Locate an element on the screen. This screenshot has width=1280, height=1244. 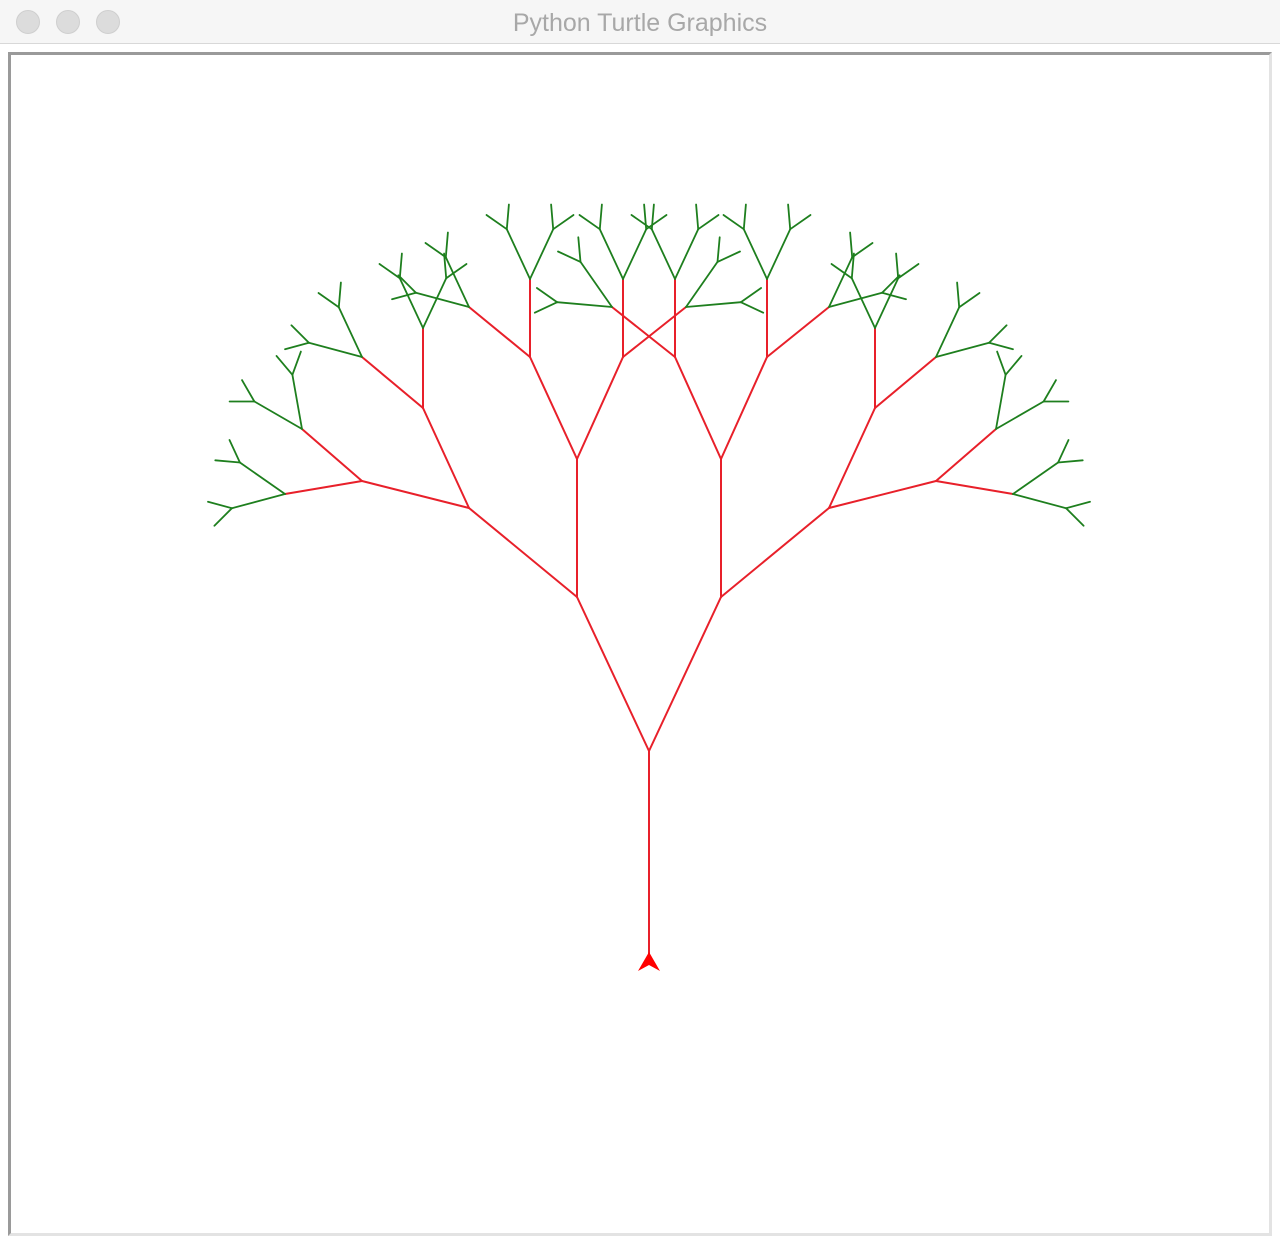
title-bar: Python Turtle Graphics is located at coordinates (640, 22).